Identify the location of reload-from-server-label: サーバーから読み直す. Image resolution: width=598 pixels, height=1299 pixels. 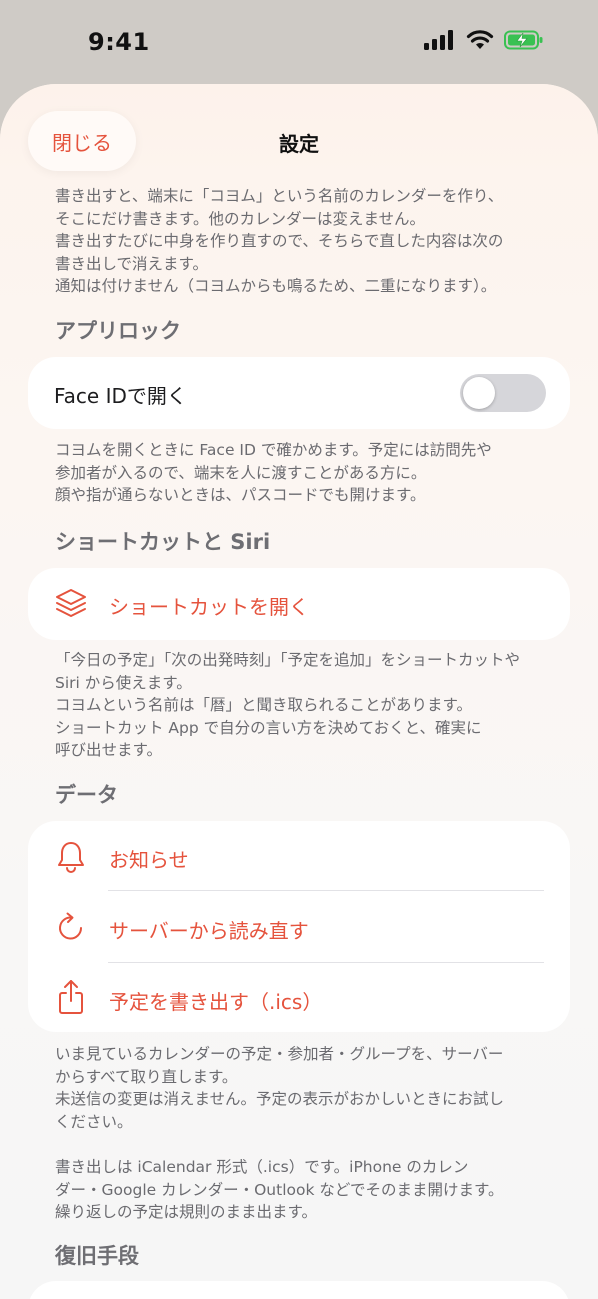
(209, 931).